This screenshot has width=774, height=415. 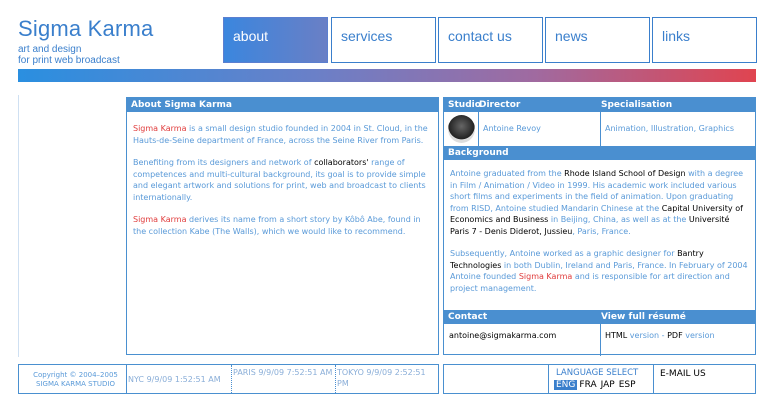 I want to click on specialisation-value: Animation, Illustration, Graphics, so click(x=669, y=128).